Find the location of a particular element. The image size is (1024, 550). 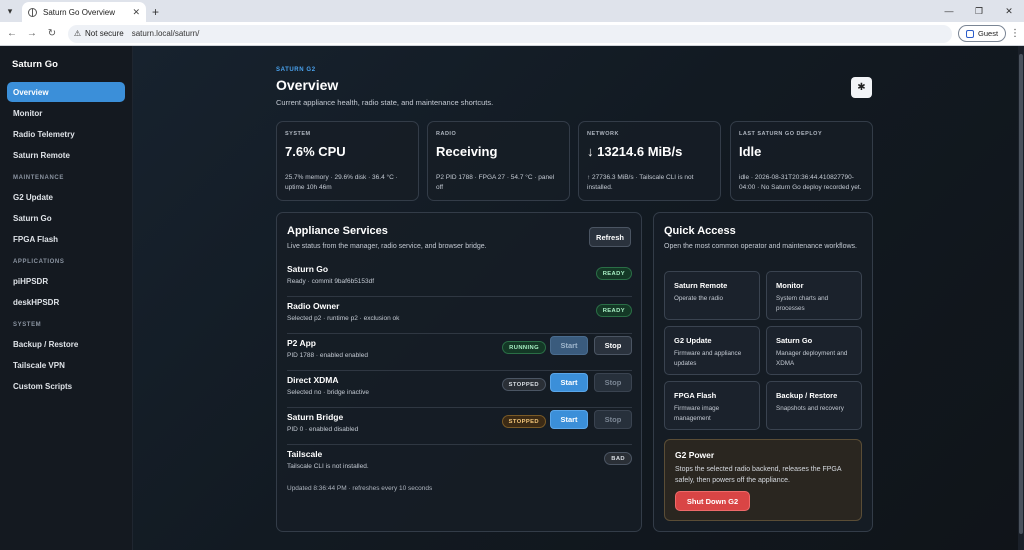

maximize-icon: ❐ is located at coordinates (979, 11).